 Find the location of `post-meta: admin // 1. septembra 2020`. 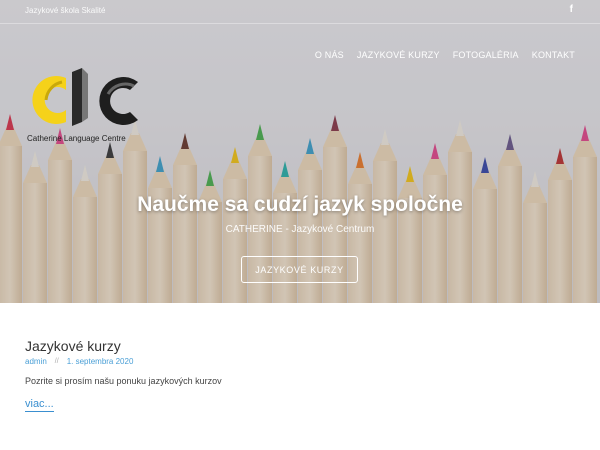

post-meta: admin // 1. septembra 2020 is located at coordinates (300, 361).